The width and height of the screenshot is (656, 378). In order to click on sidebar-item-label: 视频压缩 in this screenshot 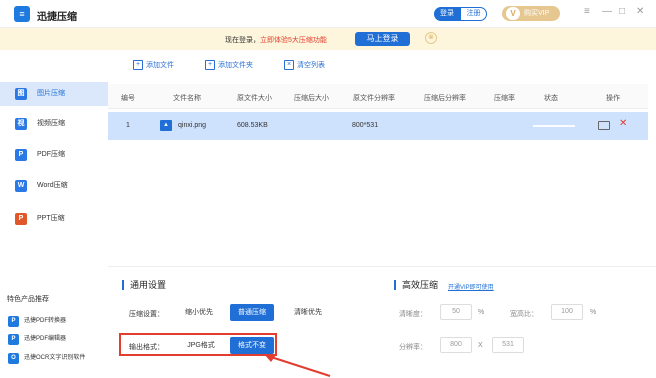, I will do `click(51, 123)`.